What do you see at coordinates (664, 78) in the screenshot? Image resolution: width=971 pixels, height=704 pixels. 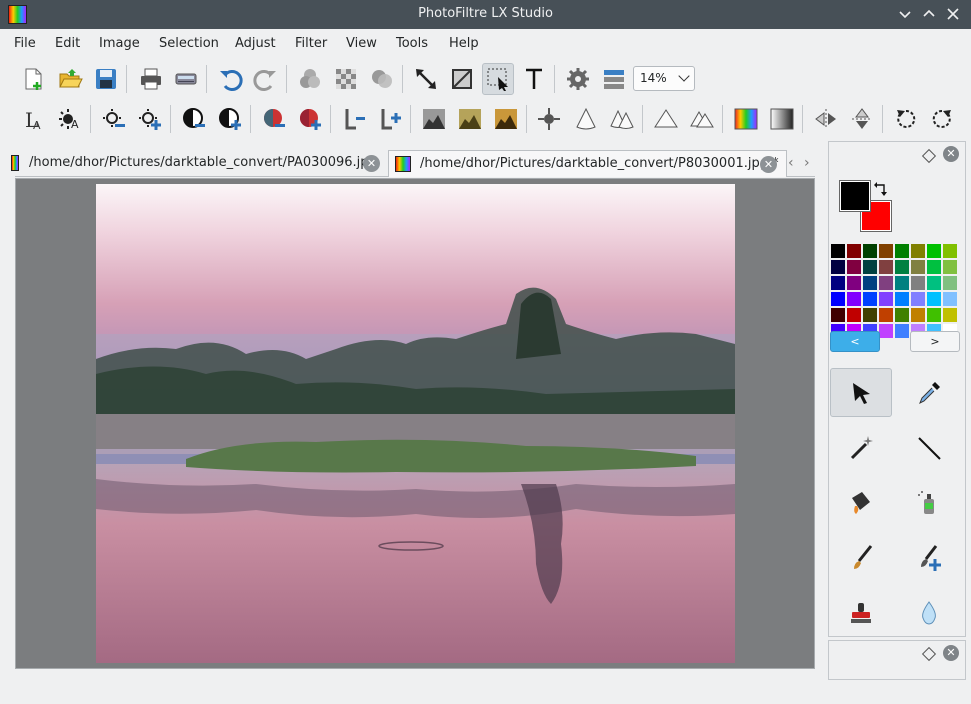 I see `zoom-select: 14%` at bounding box center [664, 78].